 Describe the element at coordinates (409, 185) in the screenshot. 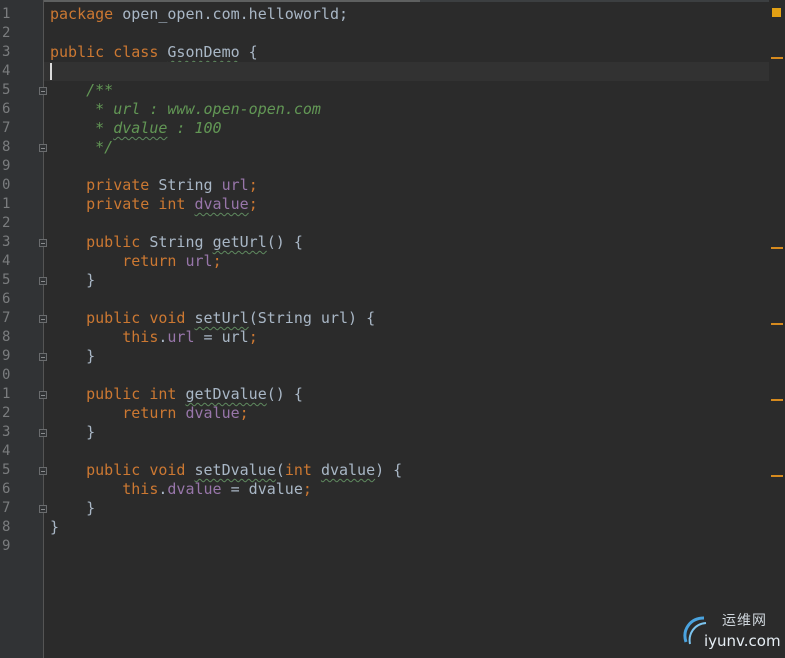

I see `code-line: private String url;` at that location.